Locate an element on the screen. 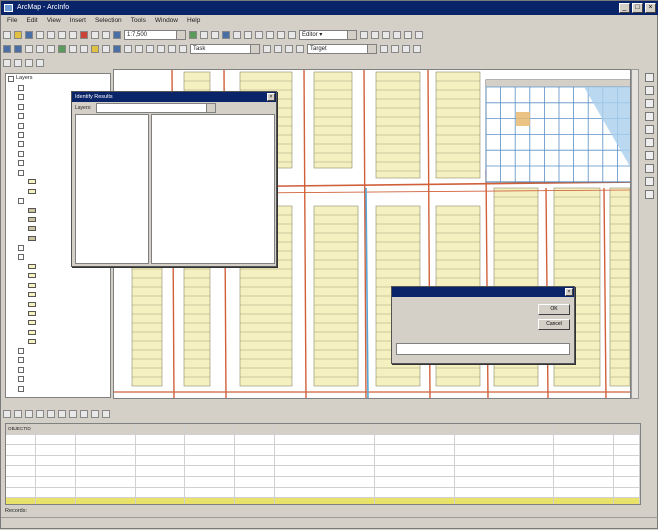 The height and width of the screenshot is (530, 658). ok-button: OK is located at coordinates (554, 309).